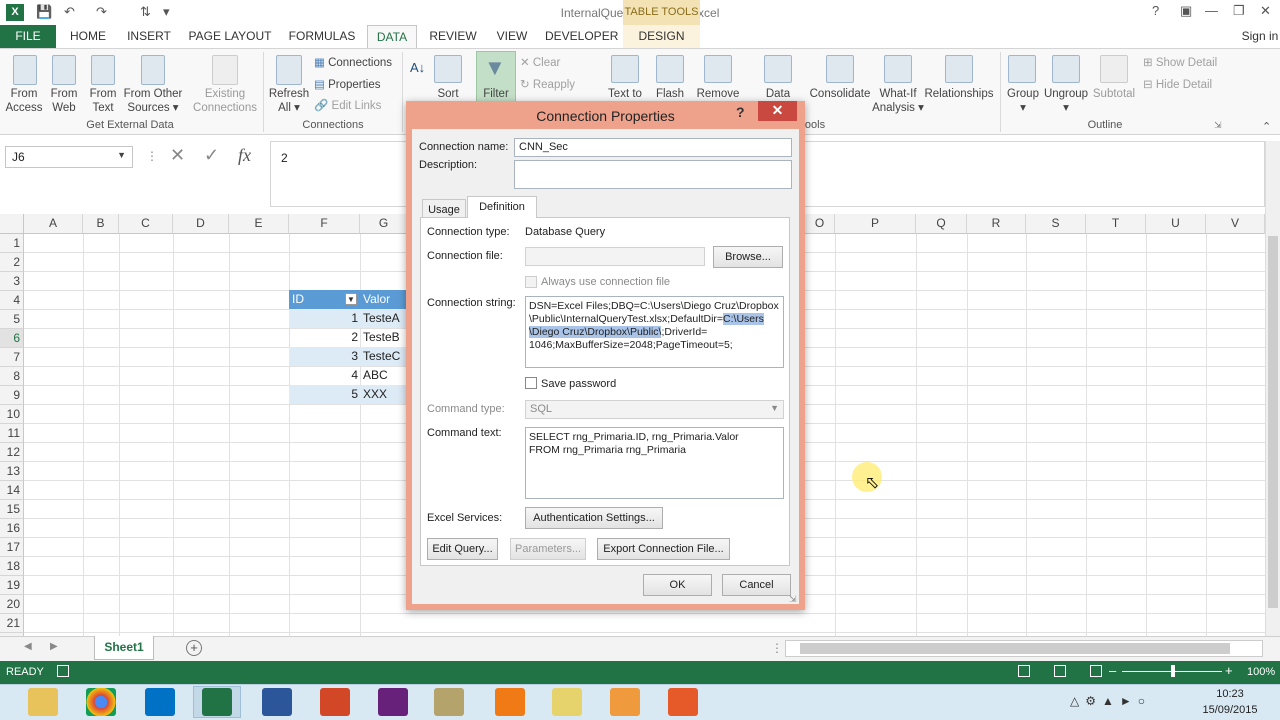 The image size is (1280, 720). What do you see at coordinates (1261, 672) in the screenshot?
I see `zoom-level: 100%` at bounding box center [1261, 672].